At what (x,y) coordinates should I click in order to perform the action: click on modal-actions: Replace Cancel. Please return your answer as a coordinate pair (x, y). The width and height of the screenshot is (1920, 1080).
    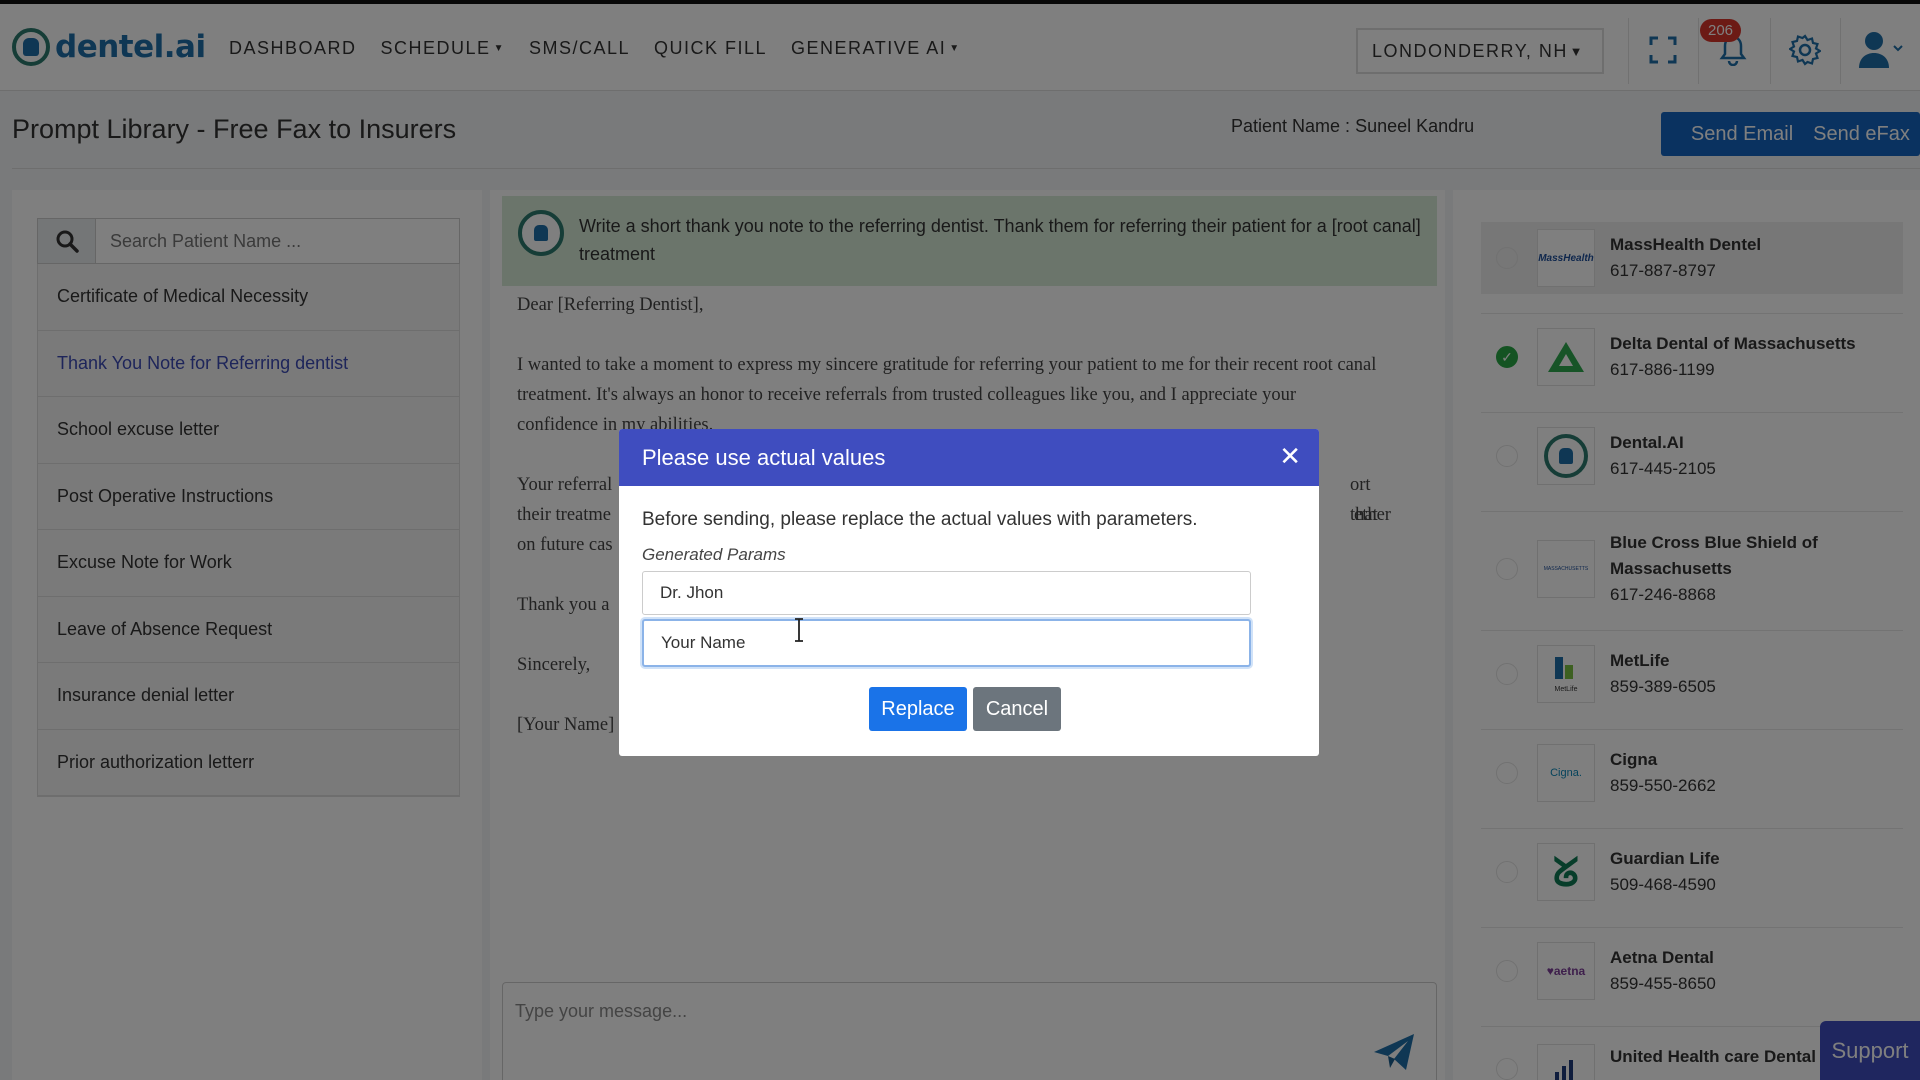
    Looking at the image, I should click on (965, 709).